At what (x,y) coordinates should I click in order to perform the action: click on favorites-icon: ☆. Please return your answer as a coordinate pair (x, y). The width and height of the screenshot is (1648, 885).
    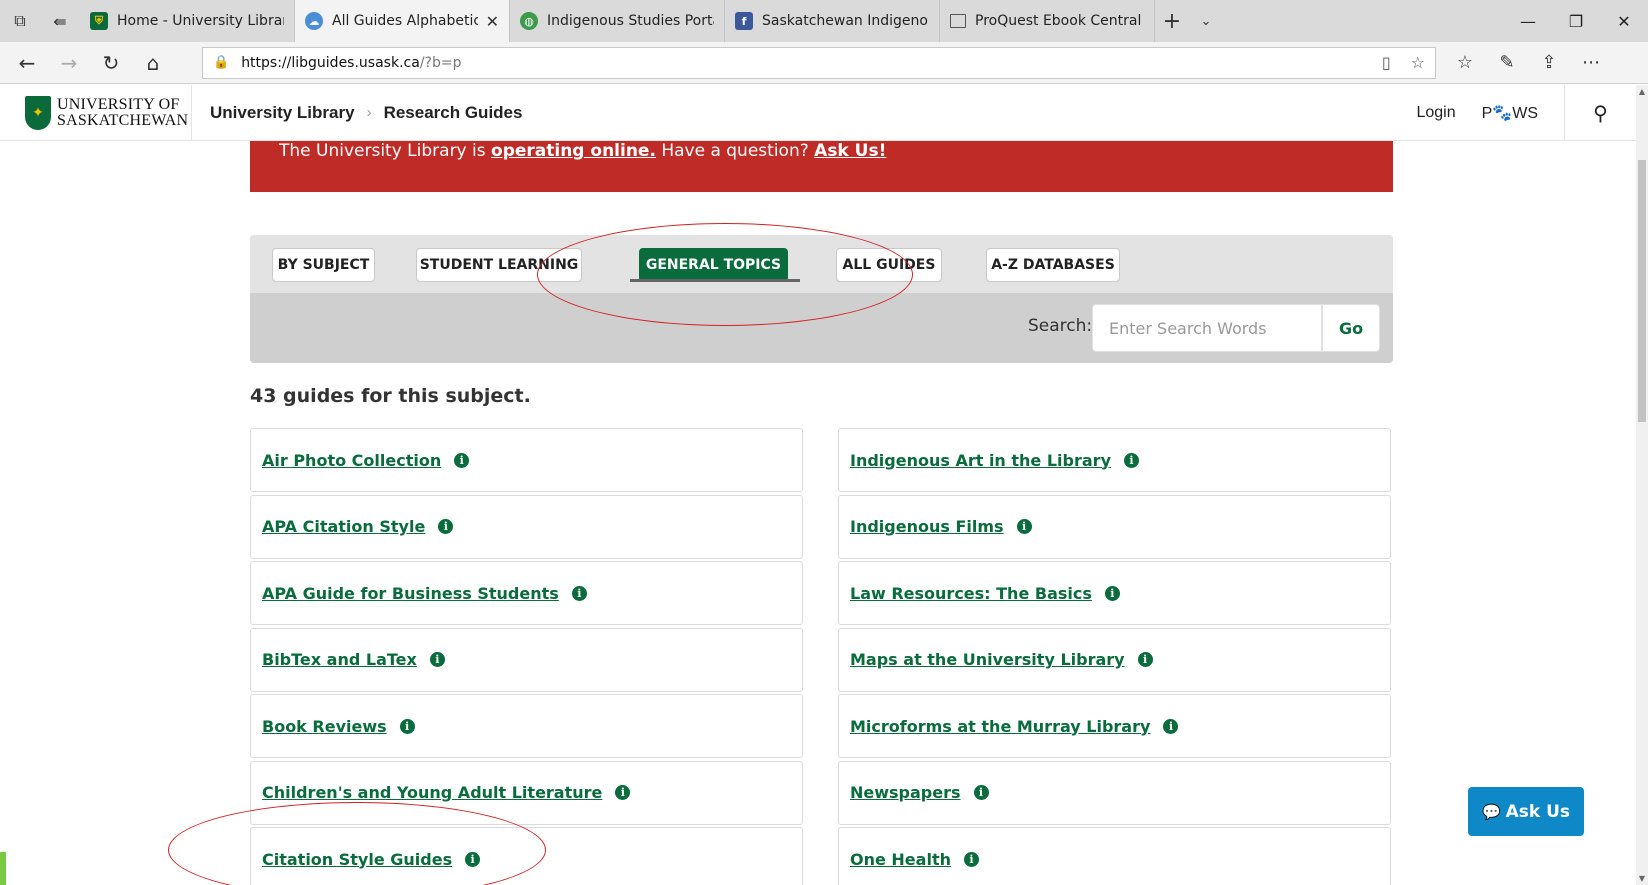
    Looking at the image, I should click on (1465, 62).